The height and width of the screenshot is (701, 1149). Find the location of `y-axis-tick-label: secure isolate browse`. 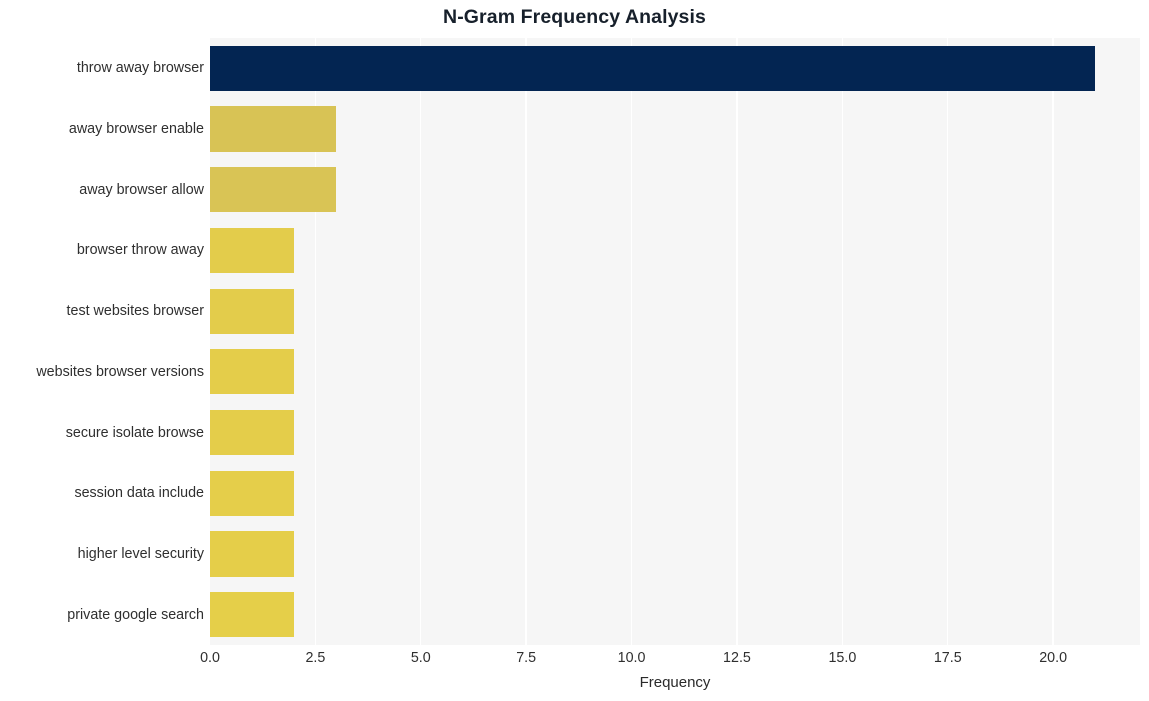

y-axis-tick-label: secure isolate browse is located at coordinates (134, 432).